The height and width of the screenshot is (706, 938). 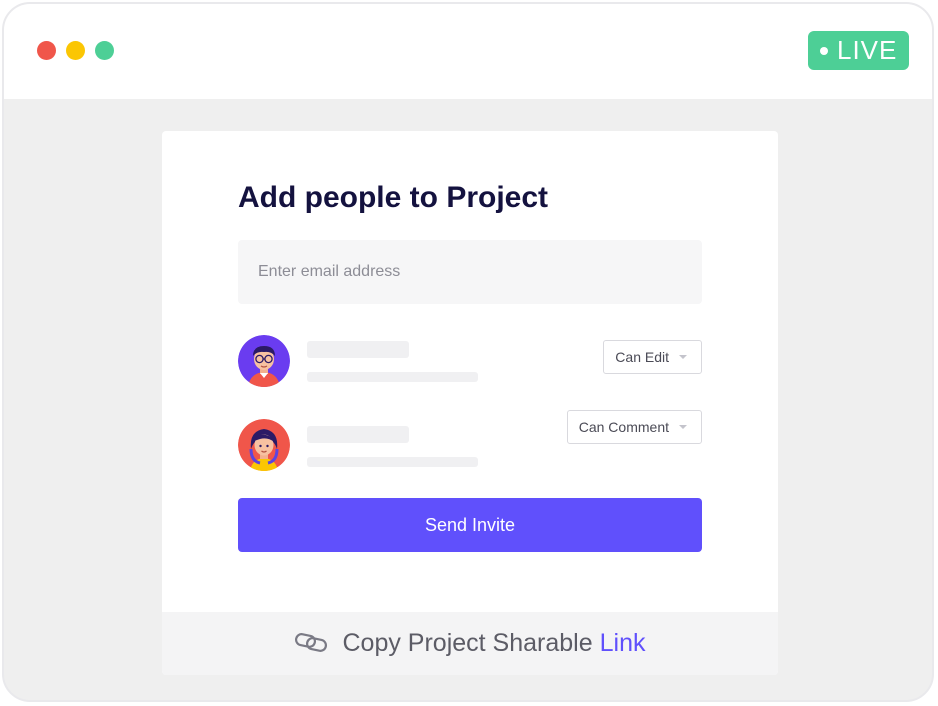 What do you see at coordinates (46, 50) in the screenshot?
I see `close-window-button` at bounding box center [46, 50].